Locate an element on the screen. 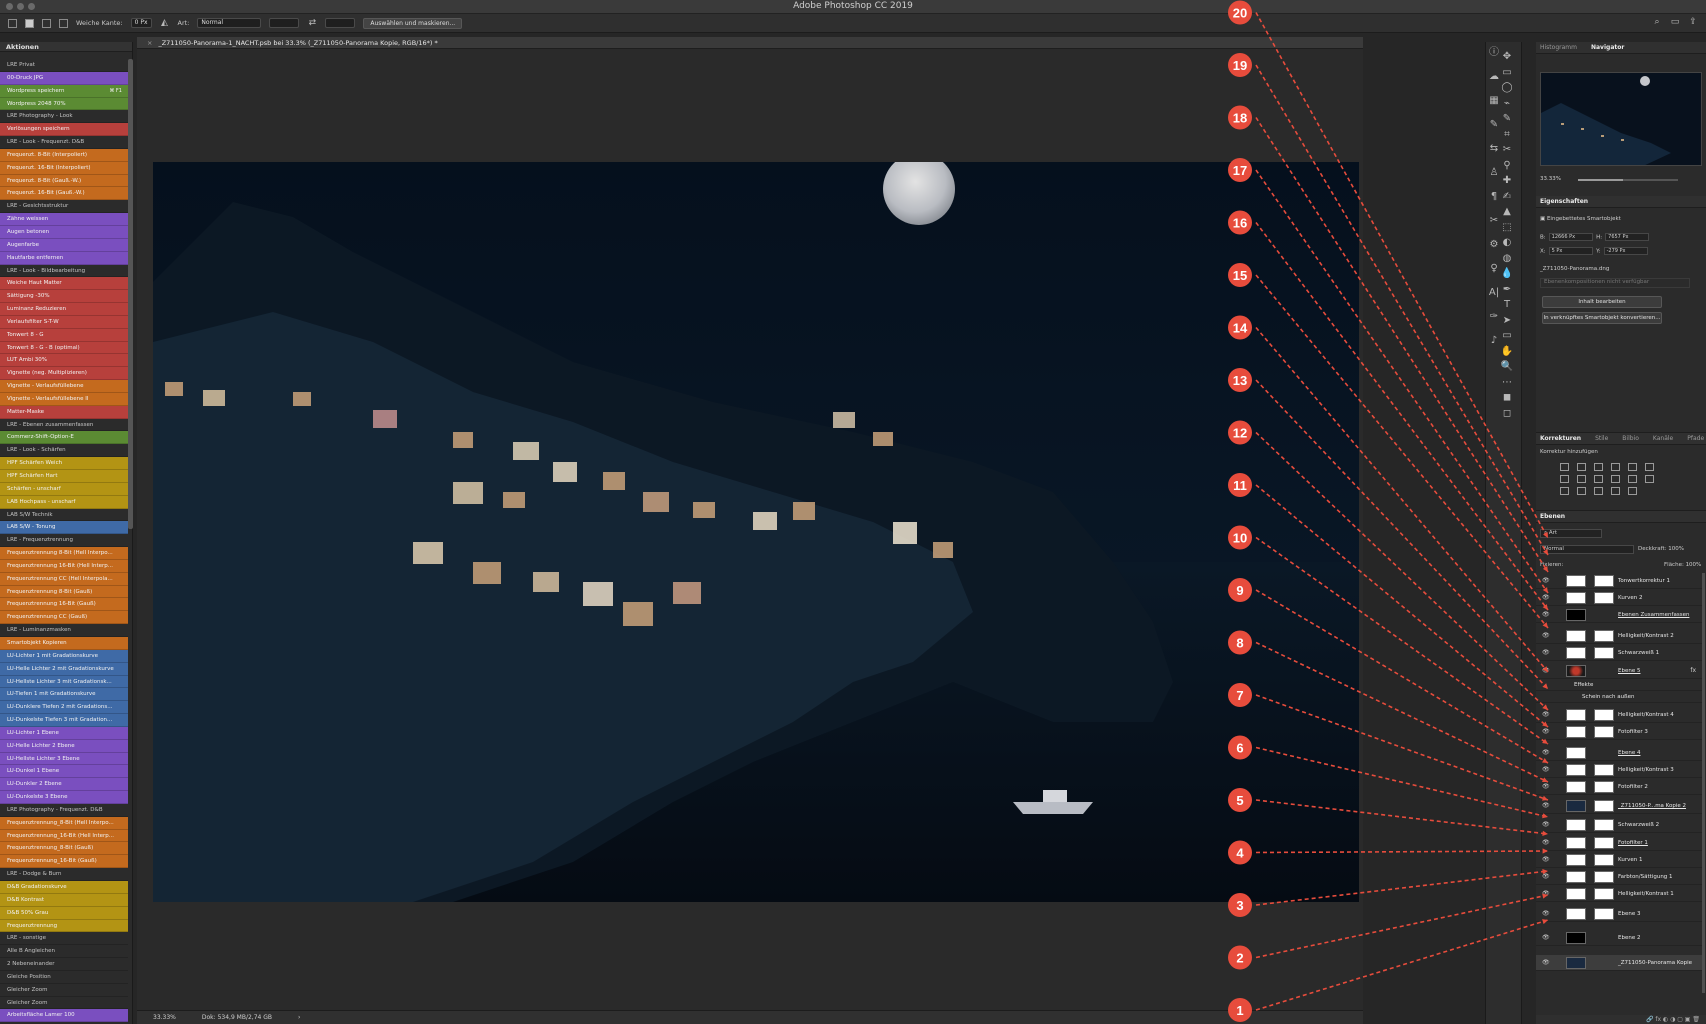  layer-row: Effekte is located at coordinates (1619, 685).